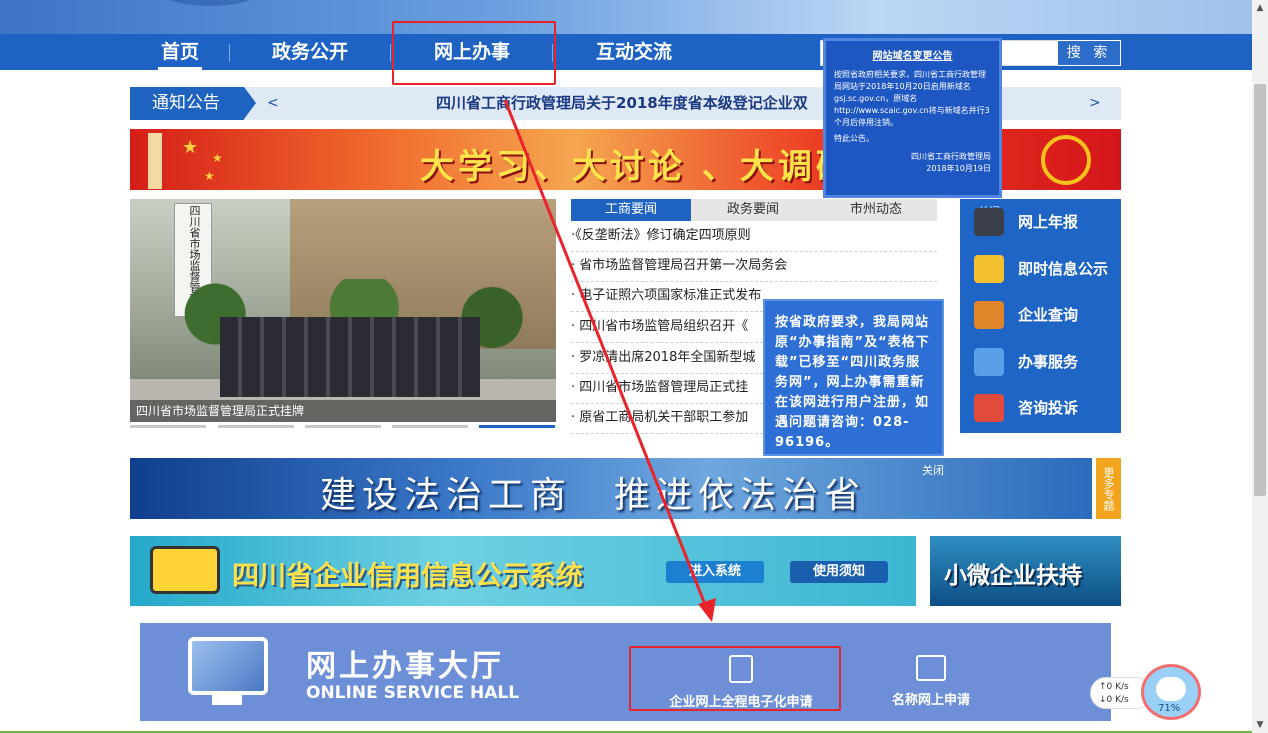 The height and width of the screenshot is (733, 1268). I want to click on more-topics-button: 更多专题, so click(1108, 488).